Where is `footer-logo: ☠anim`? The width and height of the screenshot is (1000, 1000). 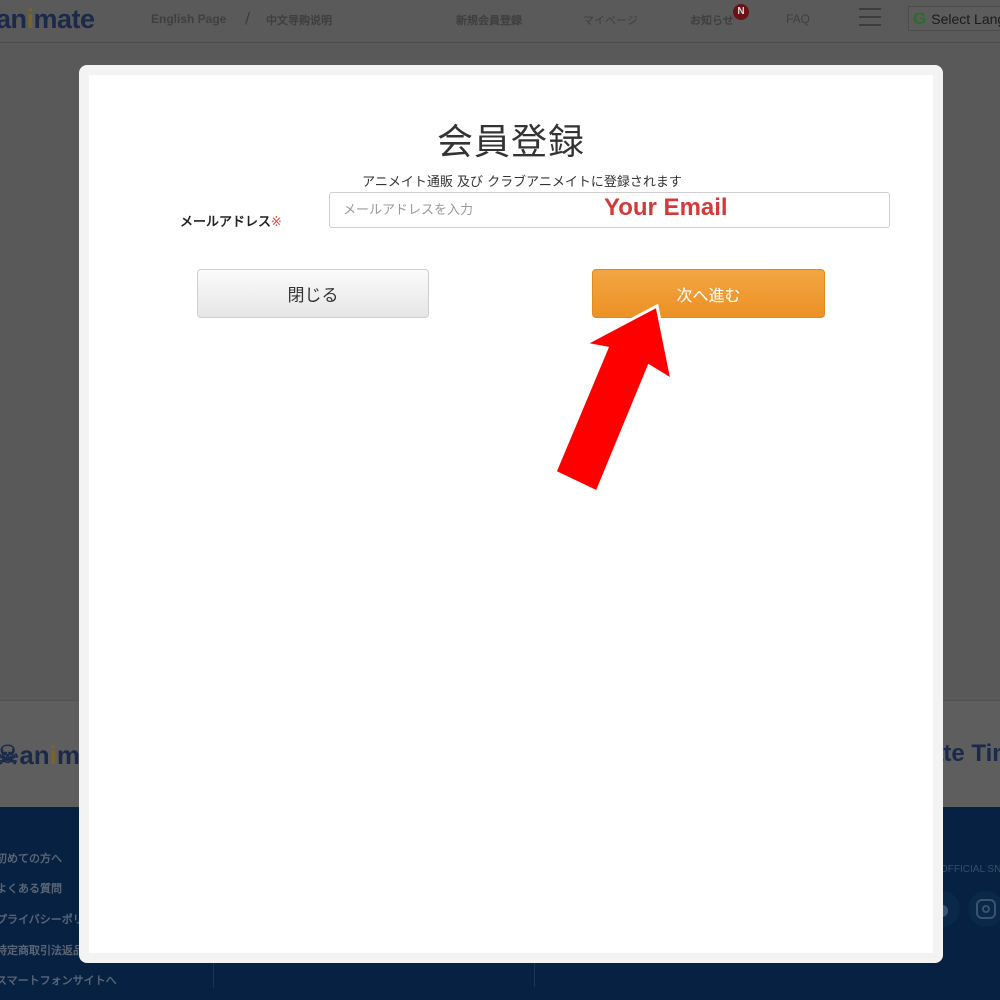
footer-logo: ☠anim is located at coordinates (40, 755).